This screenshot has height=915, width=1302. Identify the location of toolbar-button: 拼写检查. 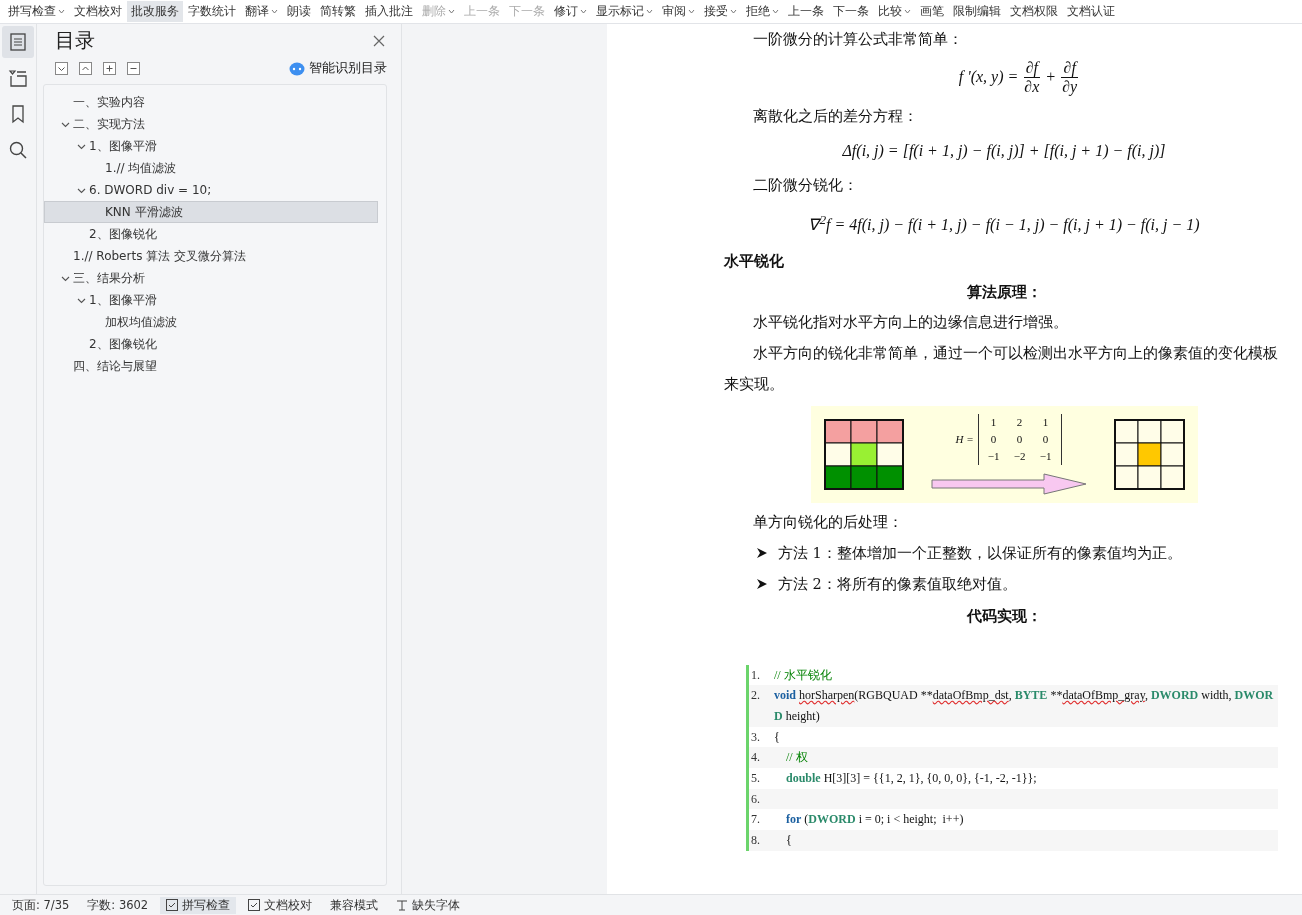
(36, 11).